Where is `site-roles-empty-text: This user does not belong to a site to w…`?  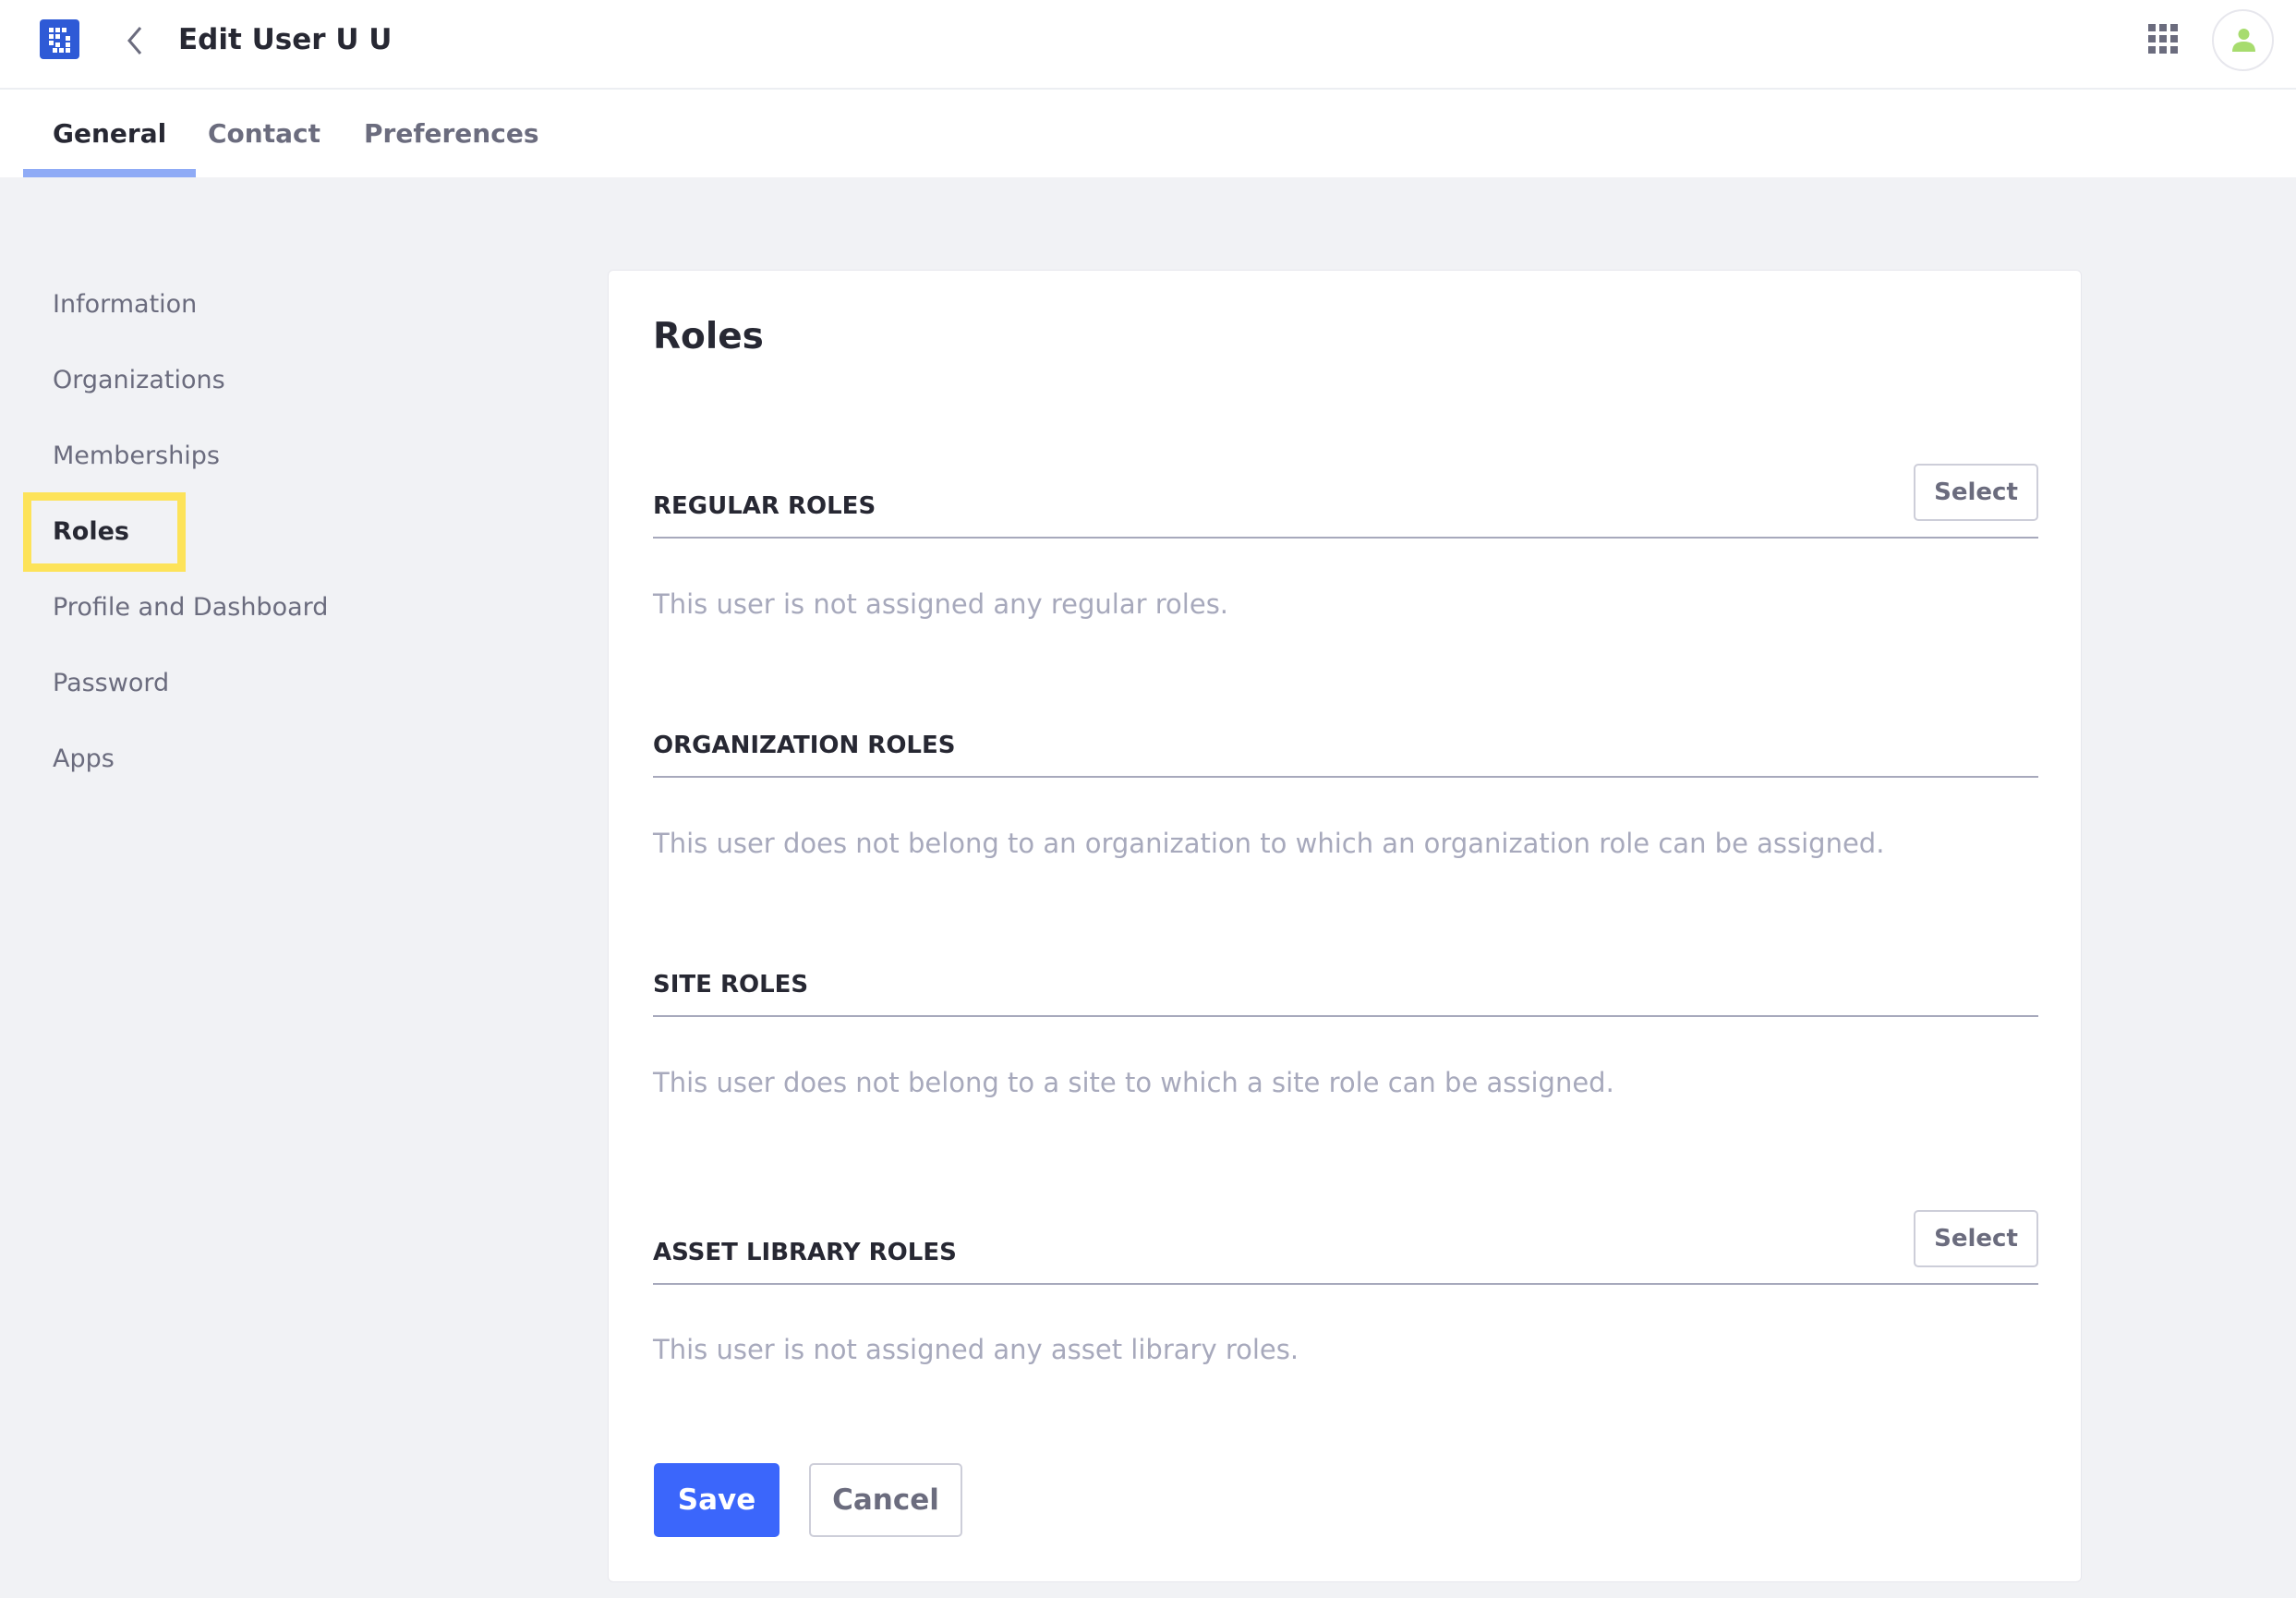
site-roles-empty-text: This user does not belong to a site to w… is located at coordinates (1133, 1082).